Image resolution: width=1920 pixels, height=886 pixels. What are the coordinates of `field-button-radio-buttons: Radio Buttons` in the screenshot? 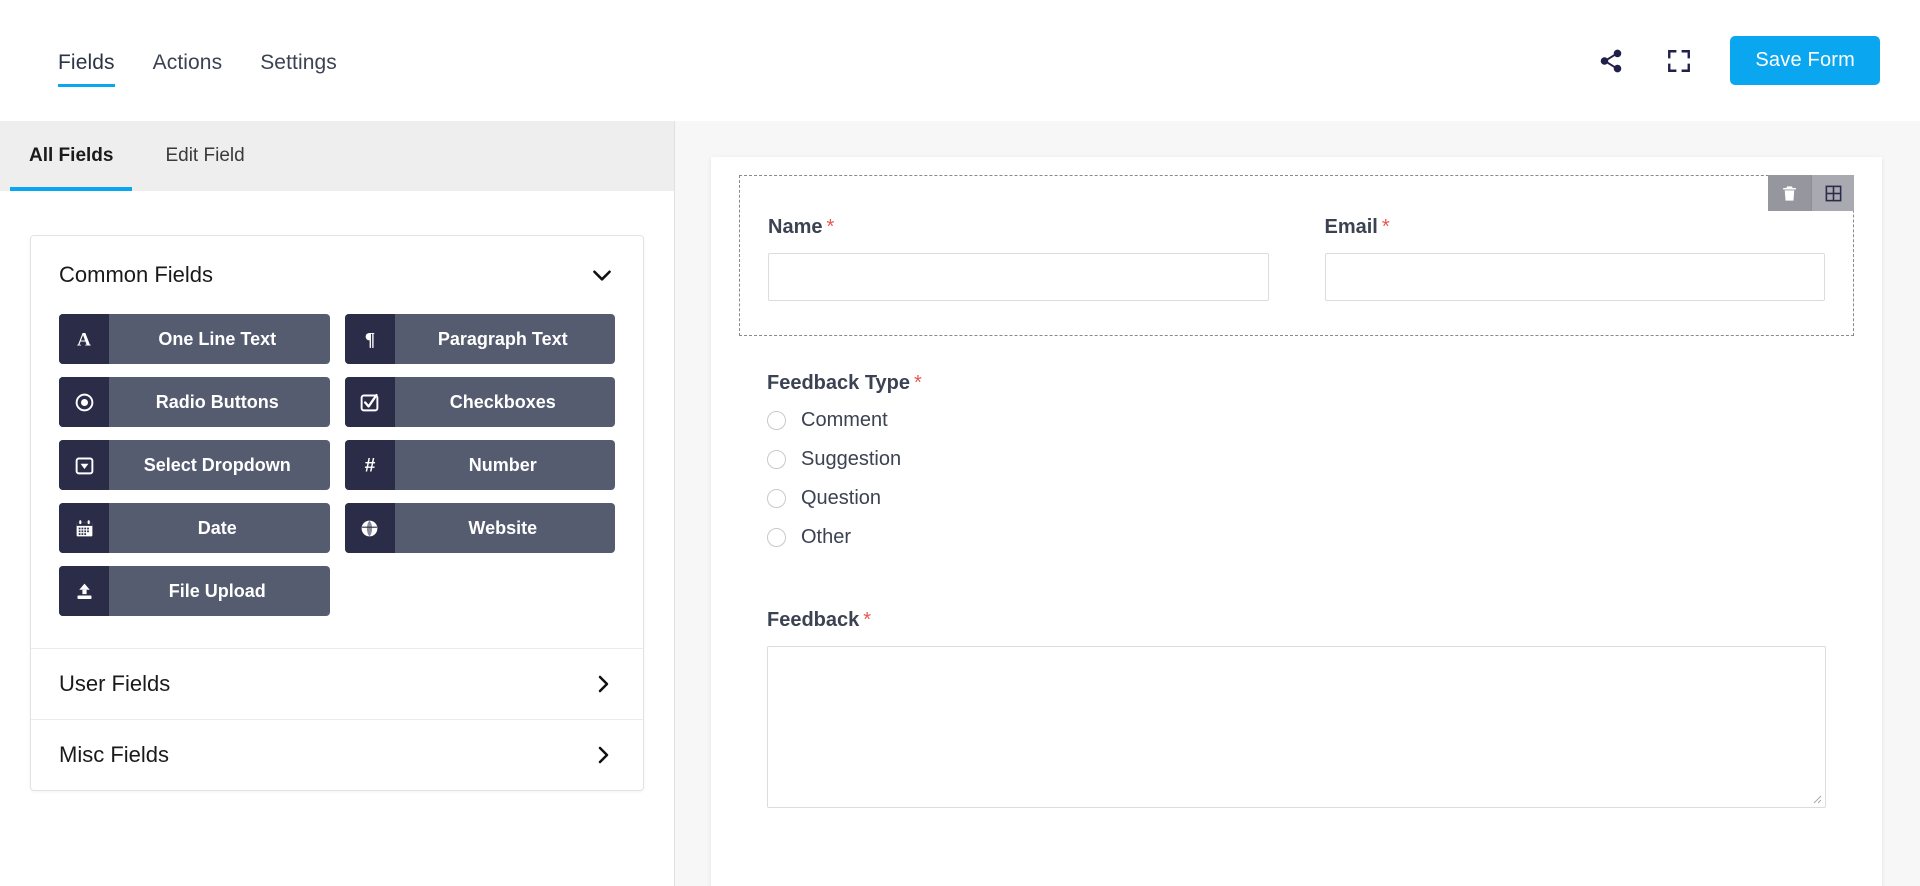 It's located at (194, 402).